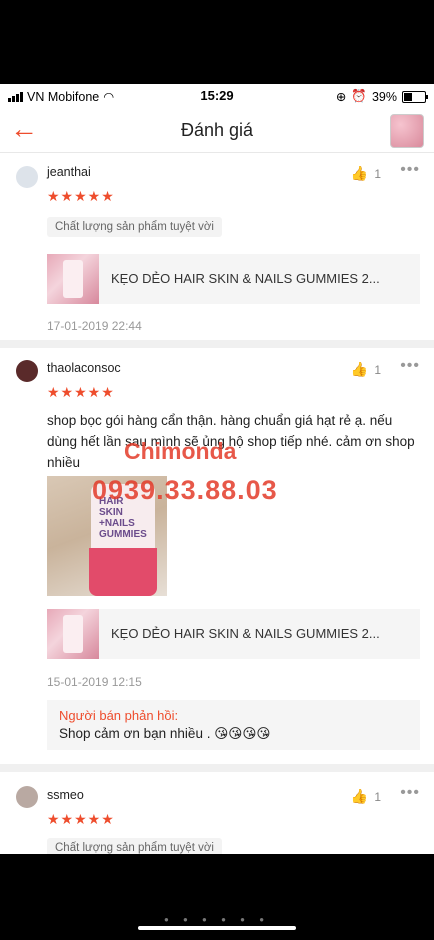 Image resolution: width=434 pixels, height=940 pixels. I want to click on page-indicator-dots: ● ● ● ● ● ●, so click(217, 919).